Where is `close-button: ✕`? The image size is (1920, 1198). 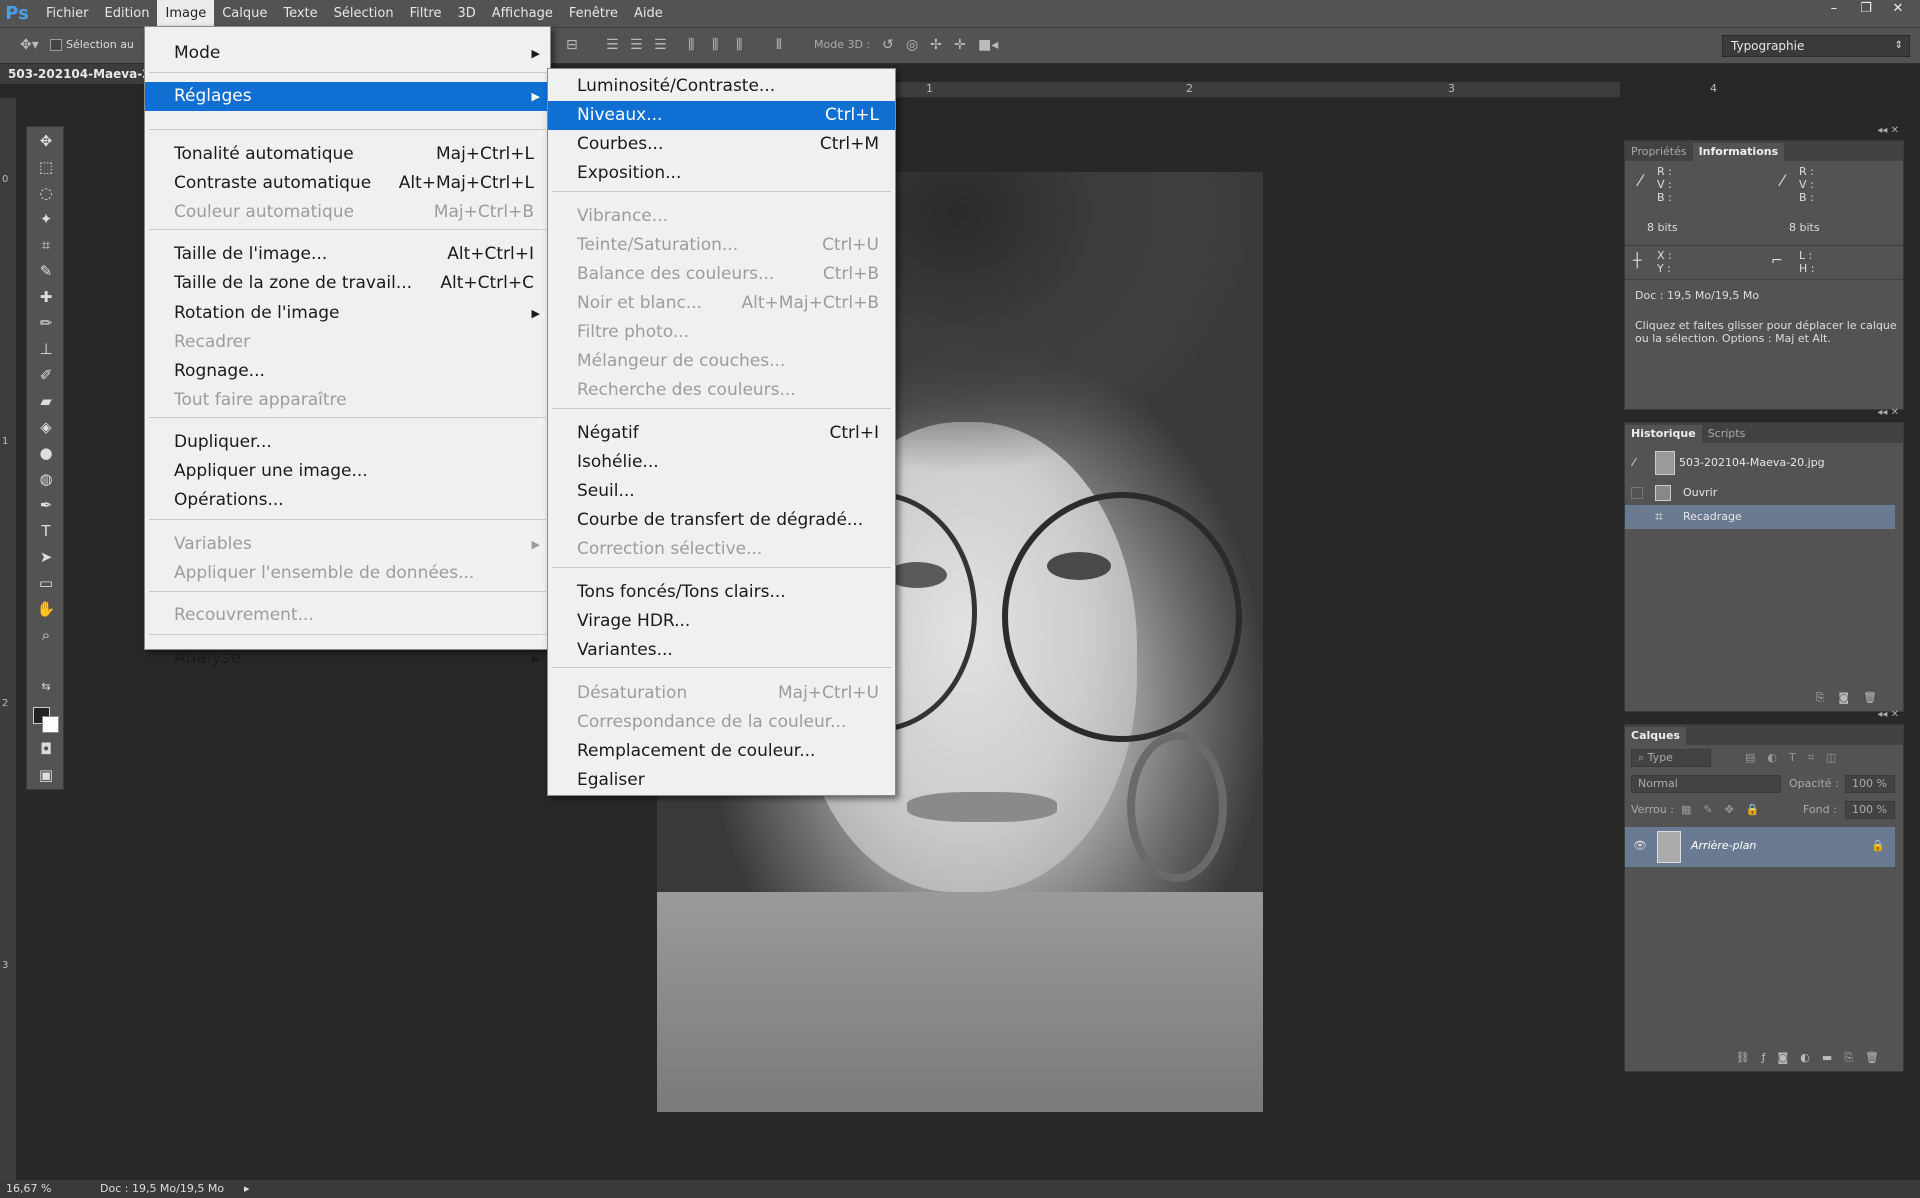 close-button: ✕ is located at coordinates (1898, 9).